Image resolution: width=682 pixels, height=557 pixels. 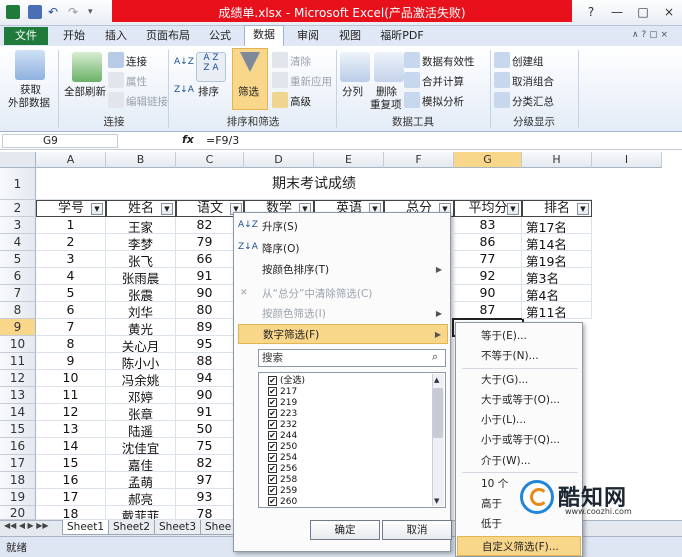 I want to click on cell-id: 17, so click(x=71, y=497).